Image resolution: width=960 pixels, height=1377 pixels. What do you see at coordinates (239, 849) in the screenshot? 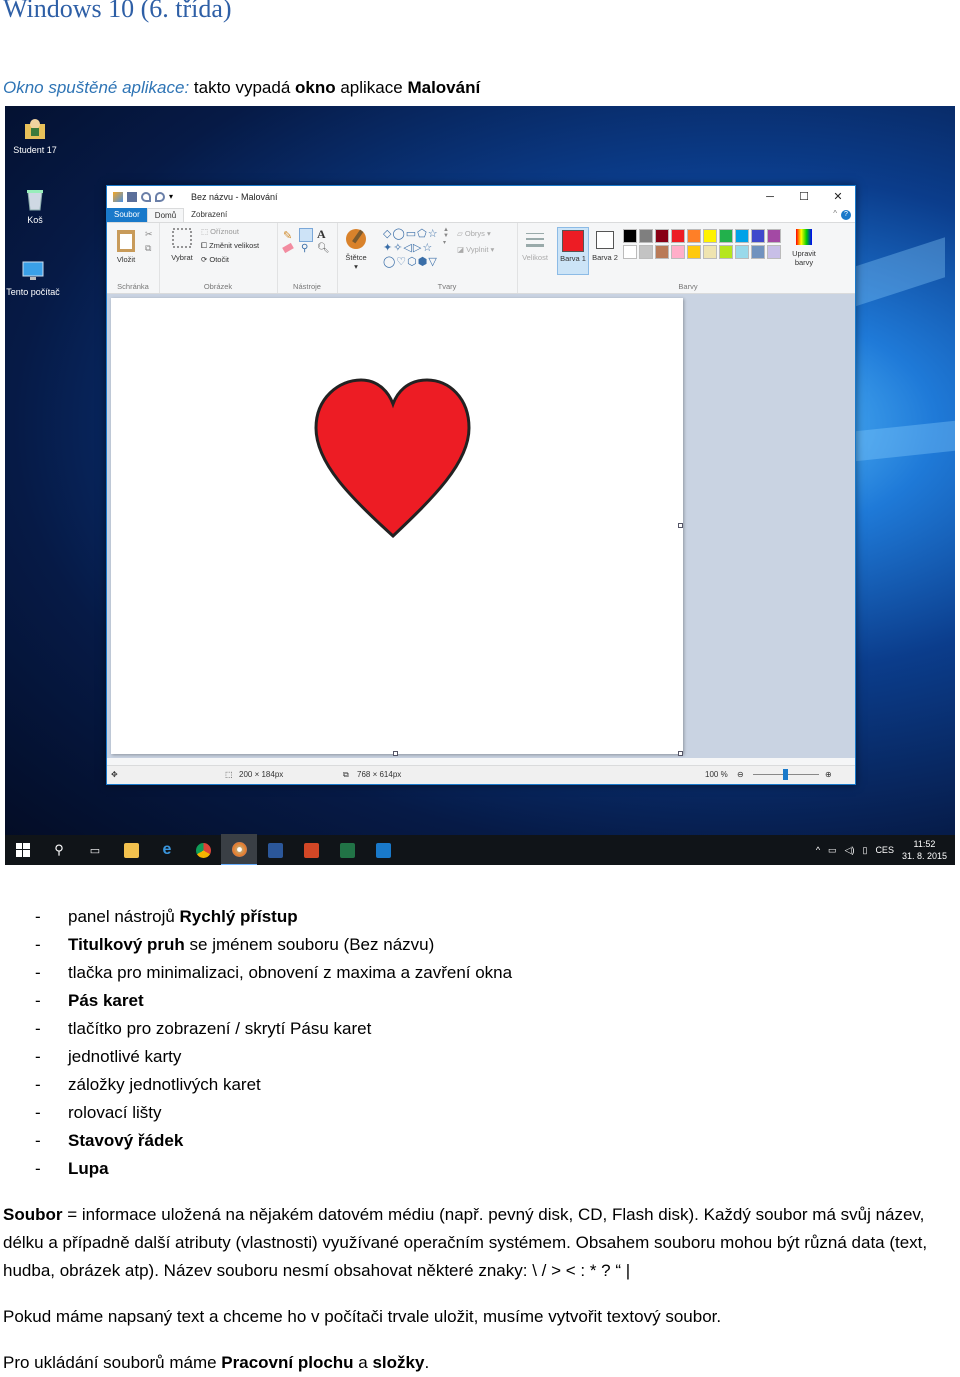
I see `paint-button` at bounding box center [239, 849].